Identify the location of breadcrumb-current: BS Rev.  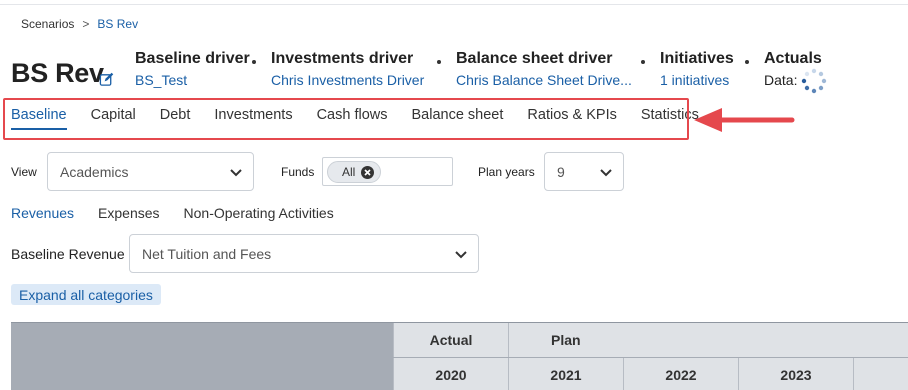
(117, 24).